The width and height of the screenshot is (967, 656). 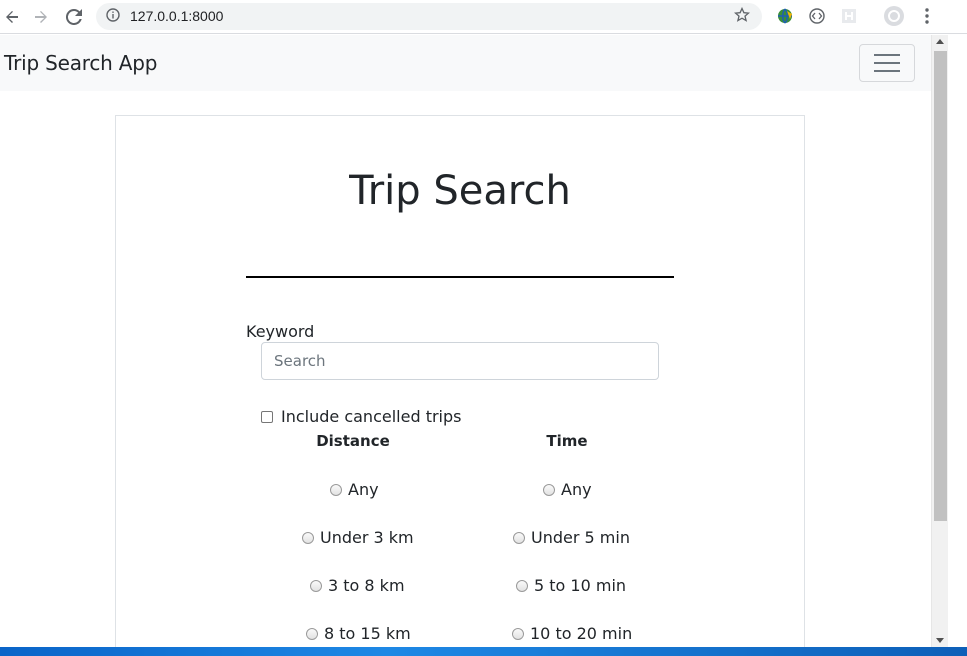 What do you see at coordinates (580, 585) in the screenshot?
I see `time-option-label: 5 to 10 min` at bounding box center [580, 585].